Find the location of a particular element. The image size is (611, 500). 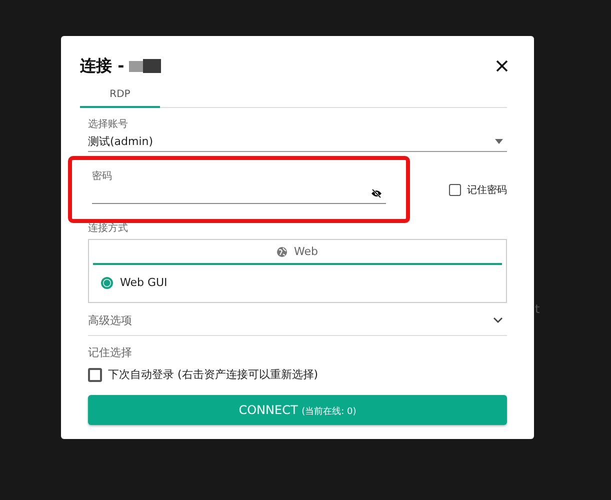

connect-button: CONNECT (当前在线: 0) is located at coordinates (297, 410).